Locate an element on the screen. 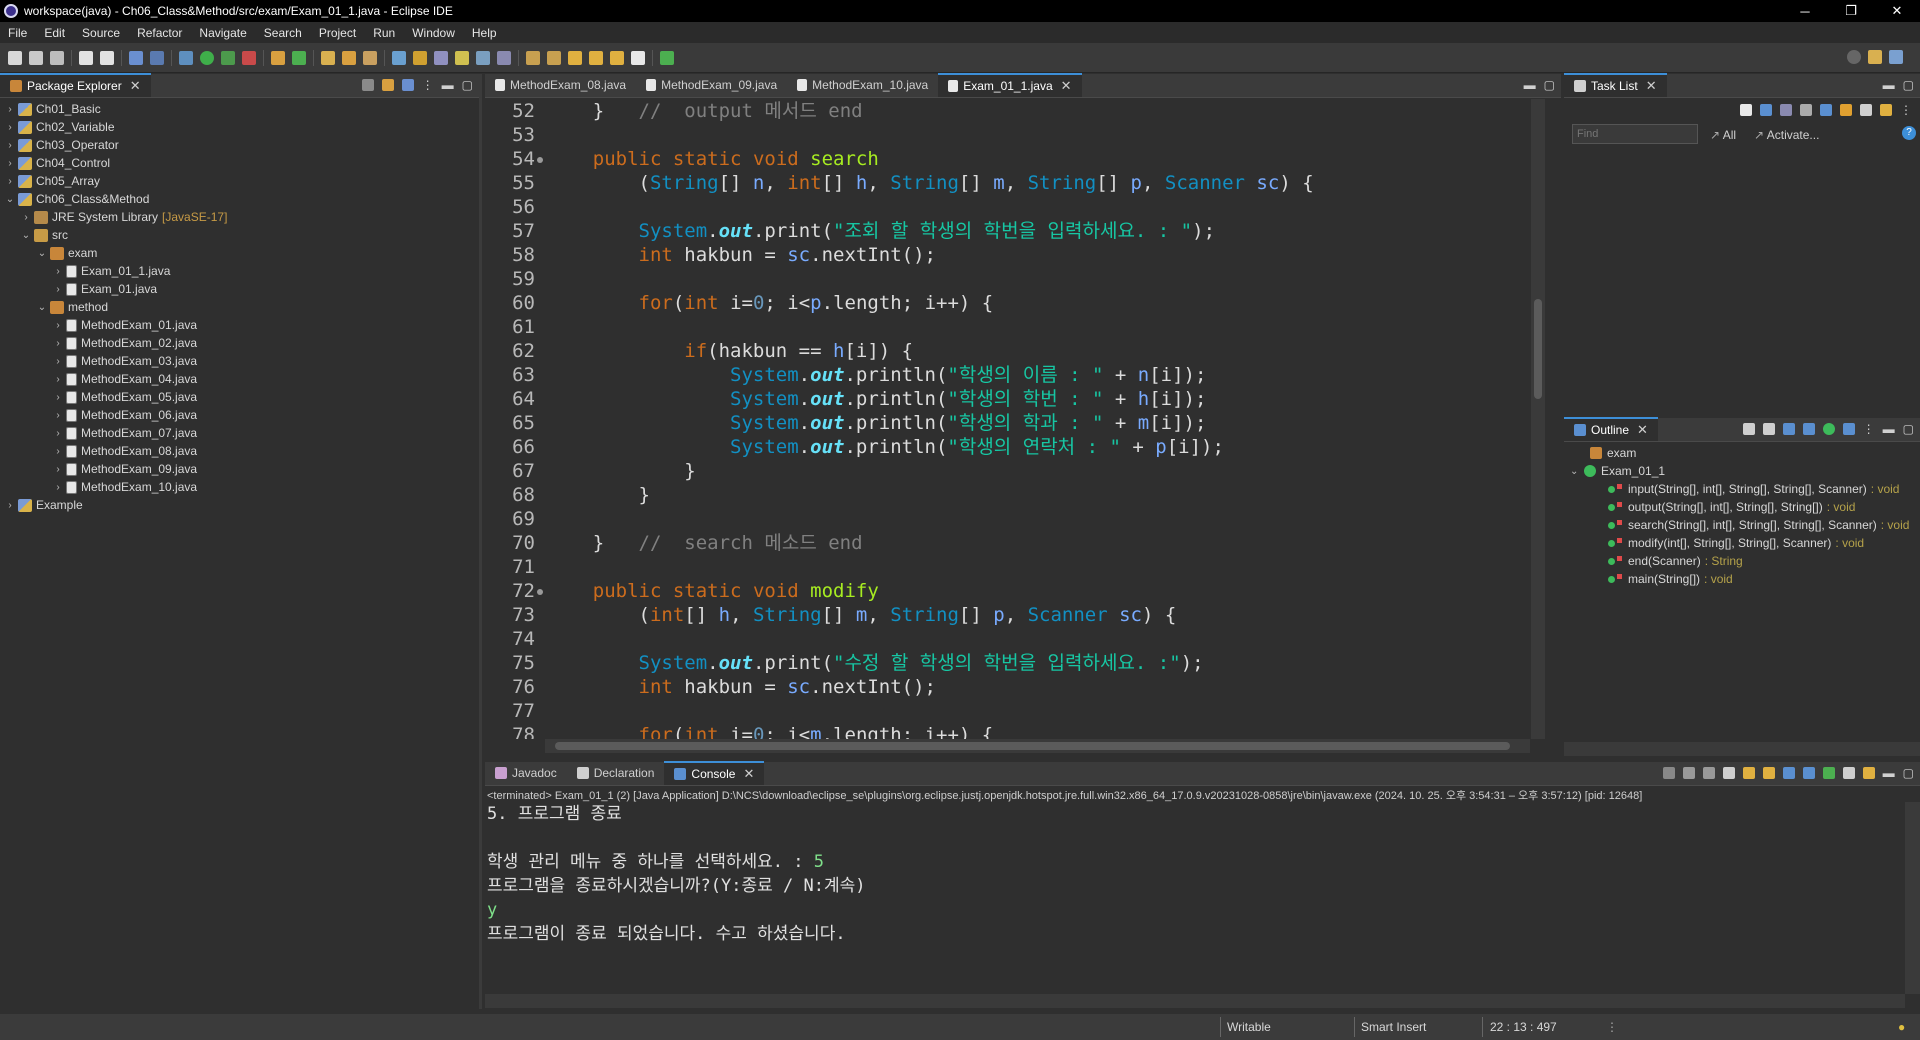 The image size is (1920, 1040). code-line: 52 } // output 메서드 end is located at coordinates (1005, 111).